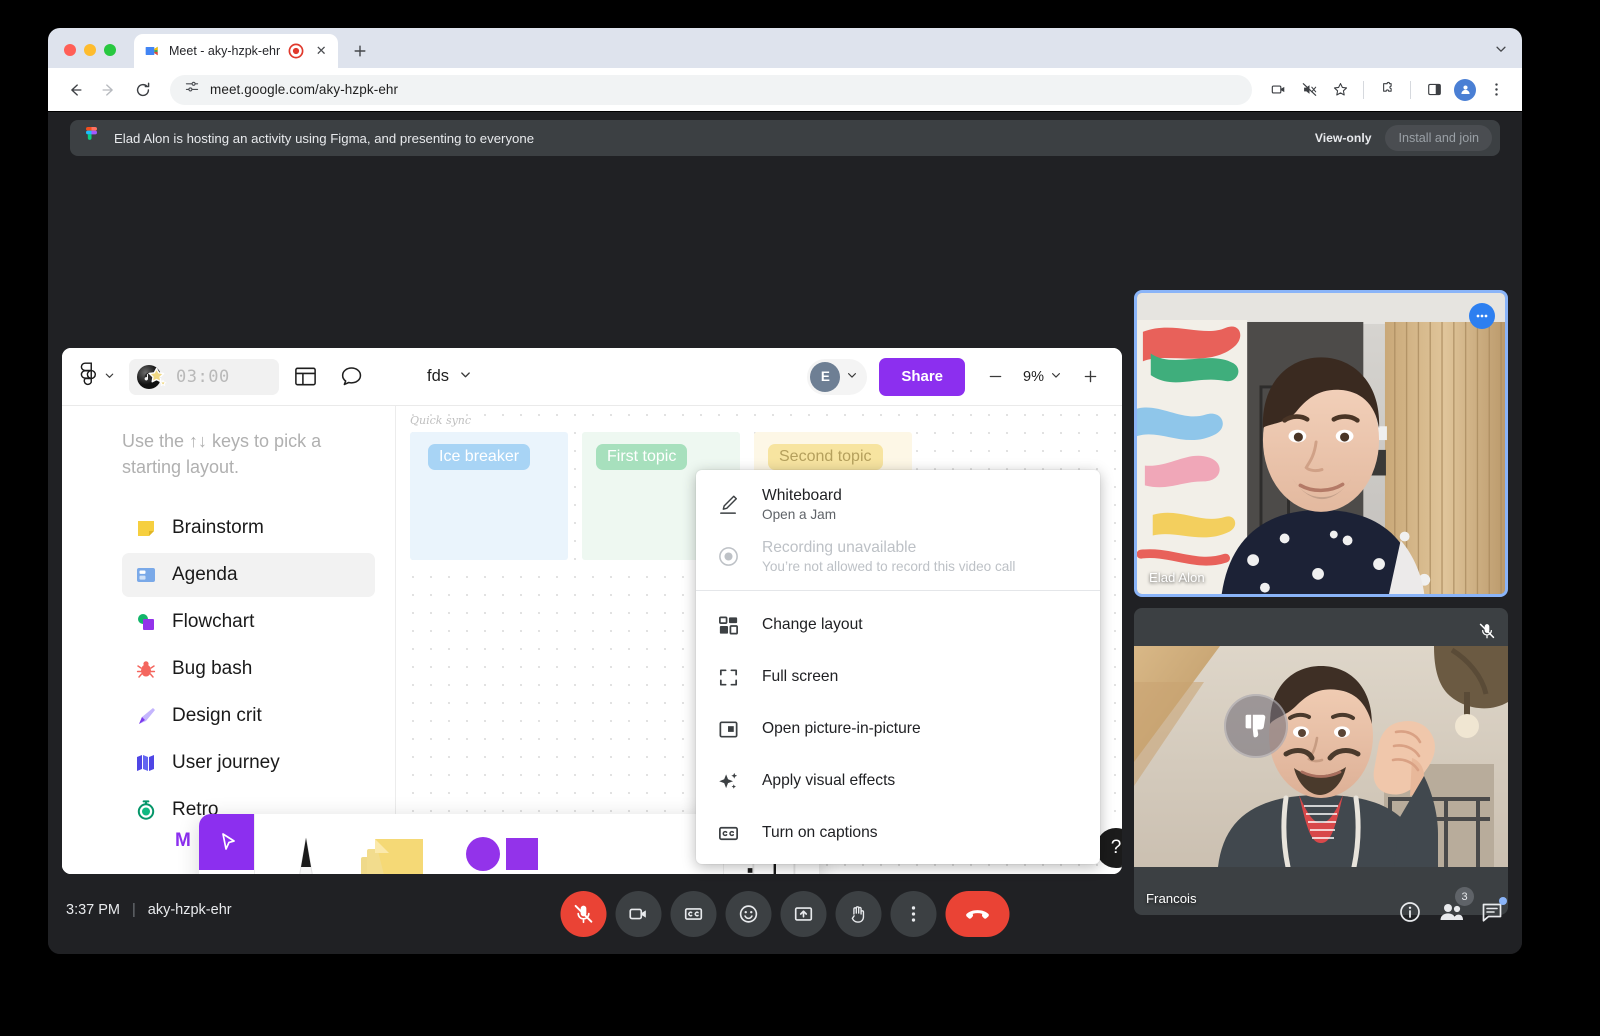  I want to click on template-label: Flowchart, so click(213, 622).